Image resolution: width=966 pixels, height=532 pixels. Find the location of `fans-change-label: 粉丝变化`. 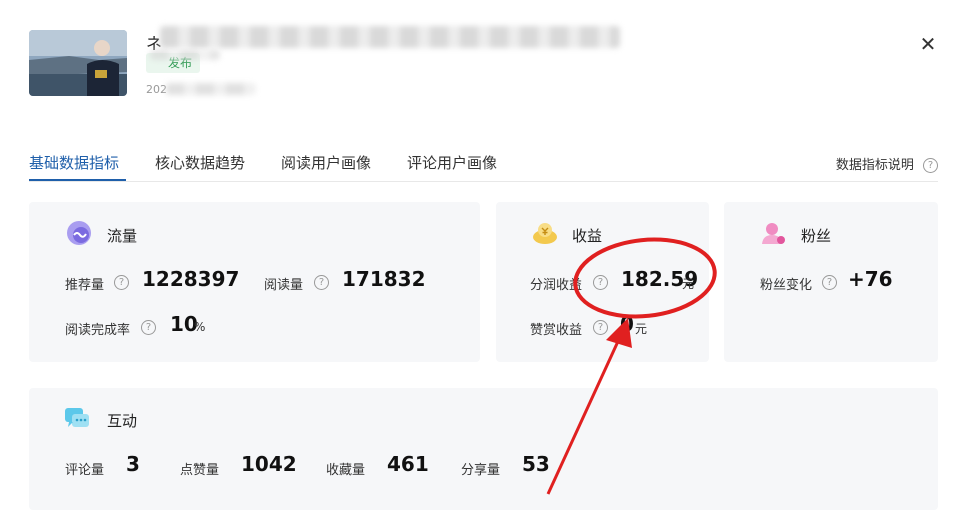

fans-change-label: 粉丝变化 is located at coordinates (786, 285).